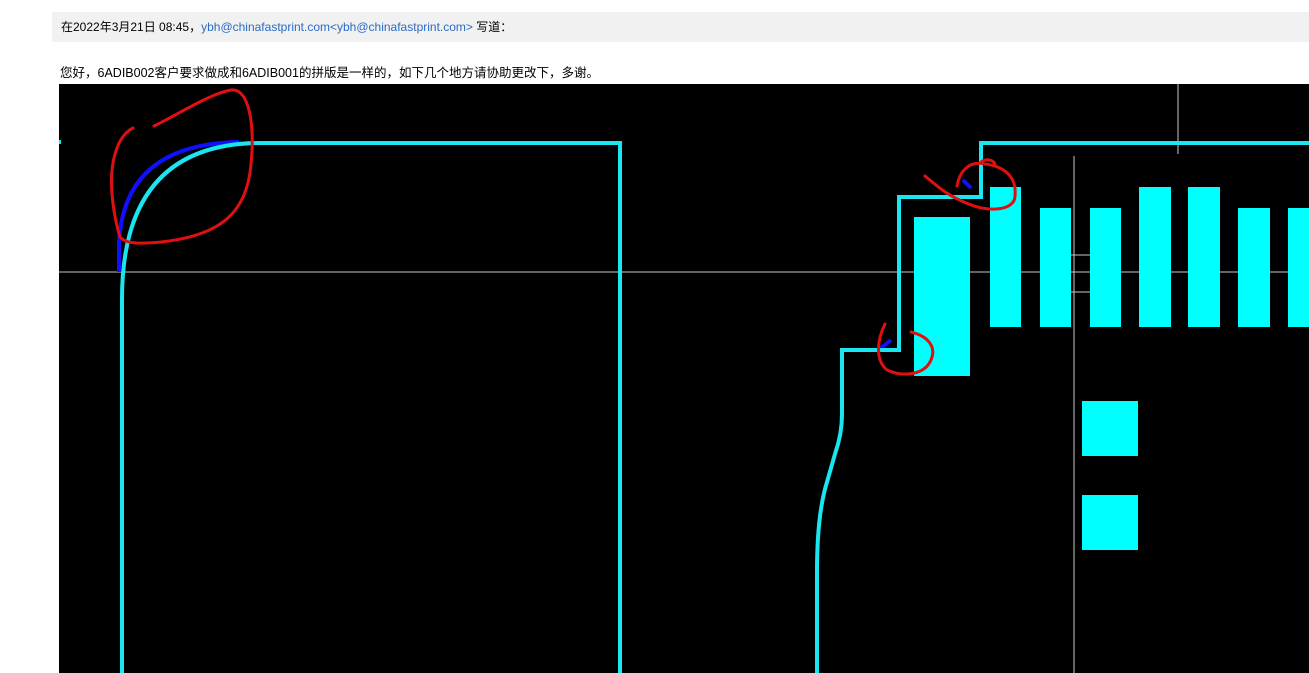 The height and width of the screenshot is (673, 1309). Describe the element at coordinates (942, 296) in the screenshot. I see `pad-large` at that location.